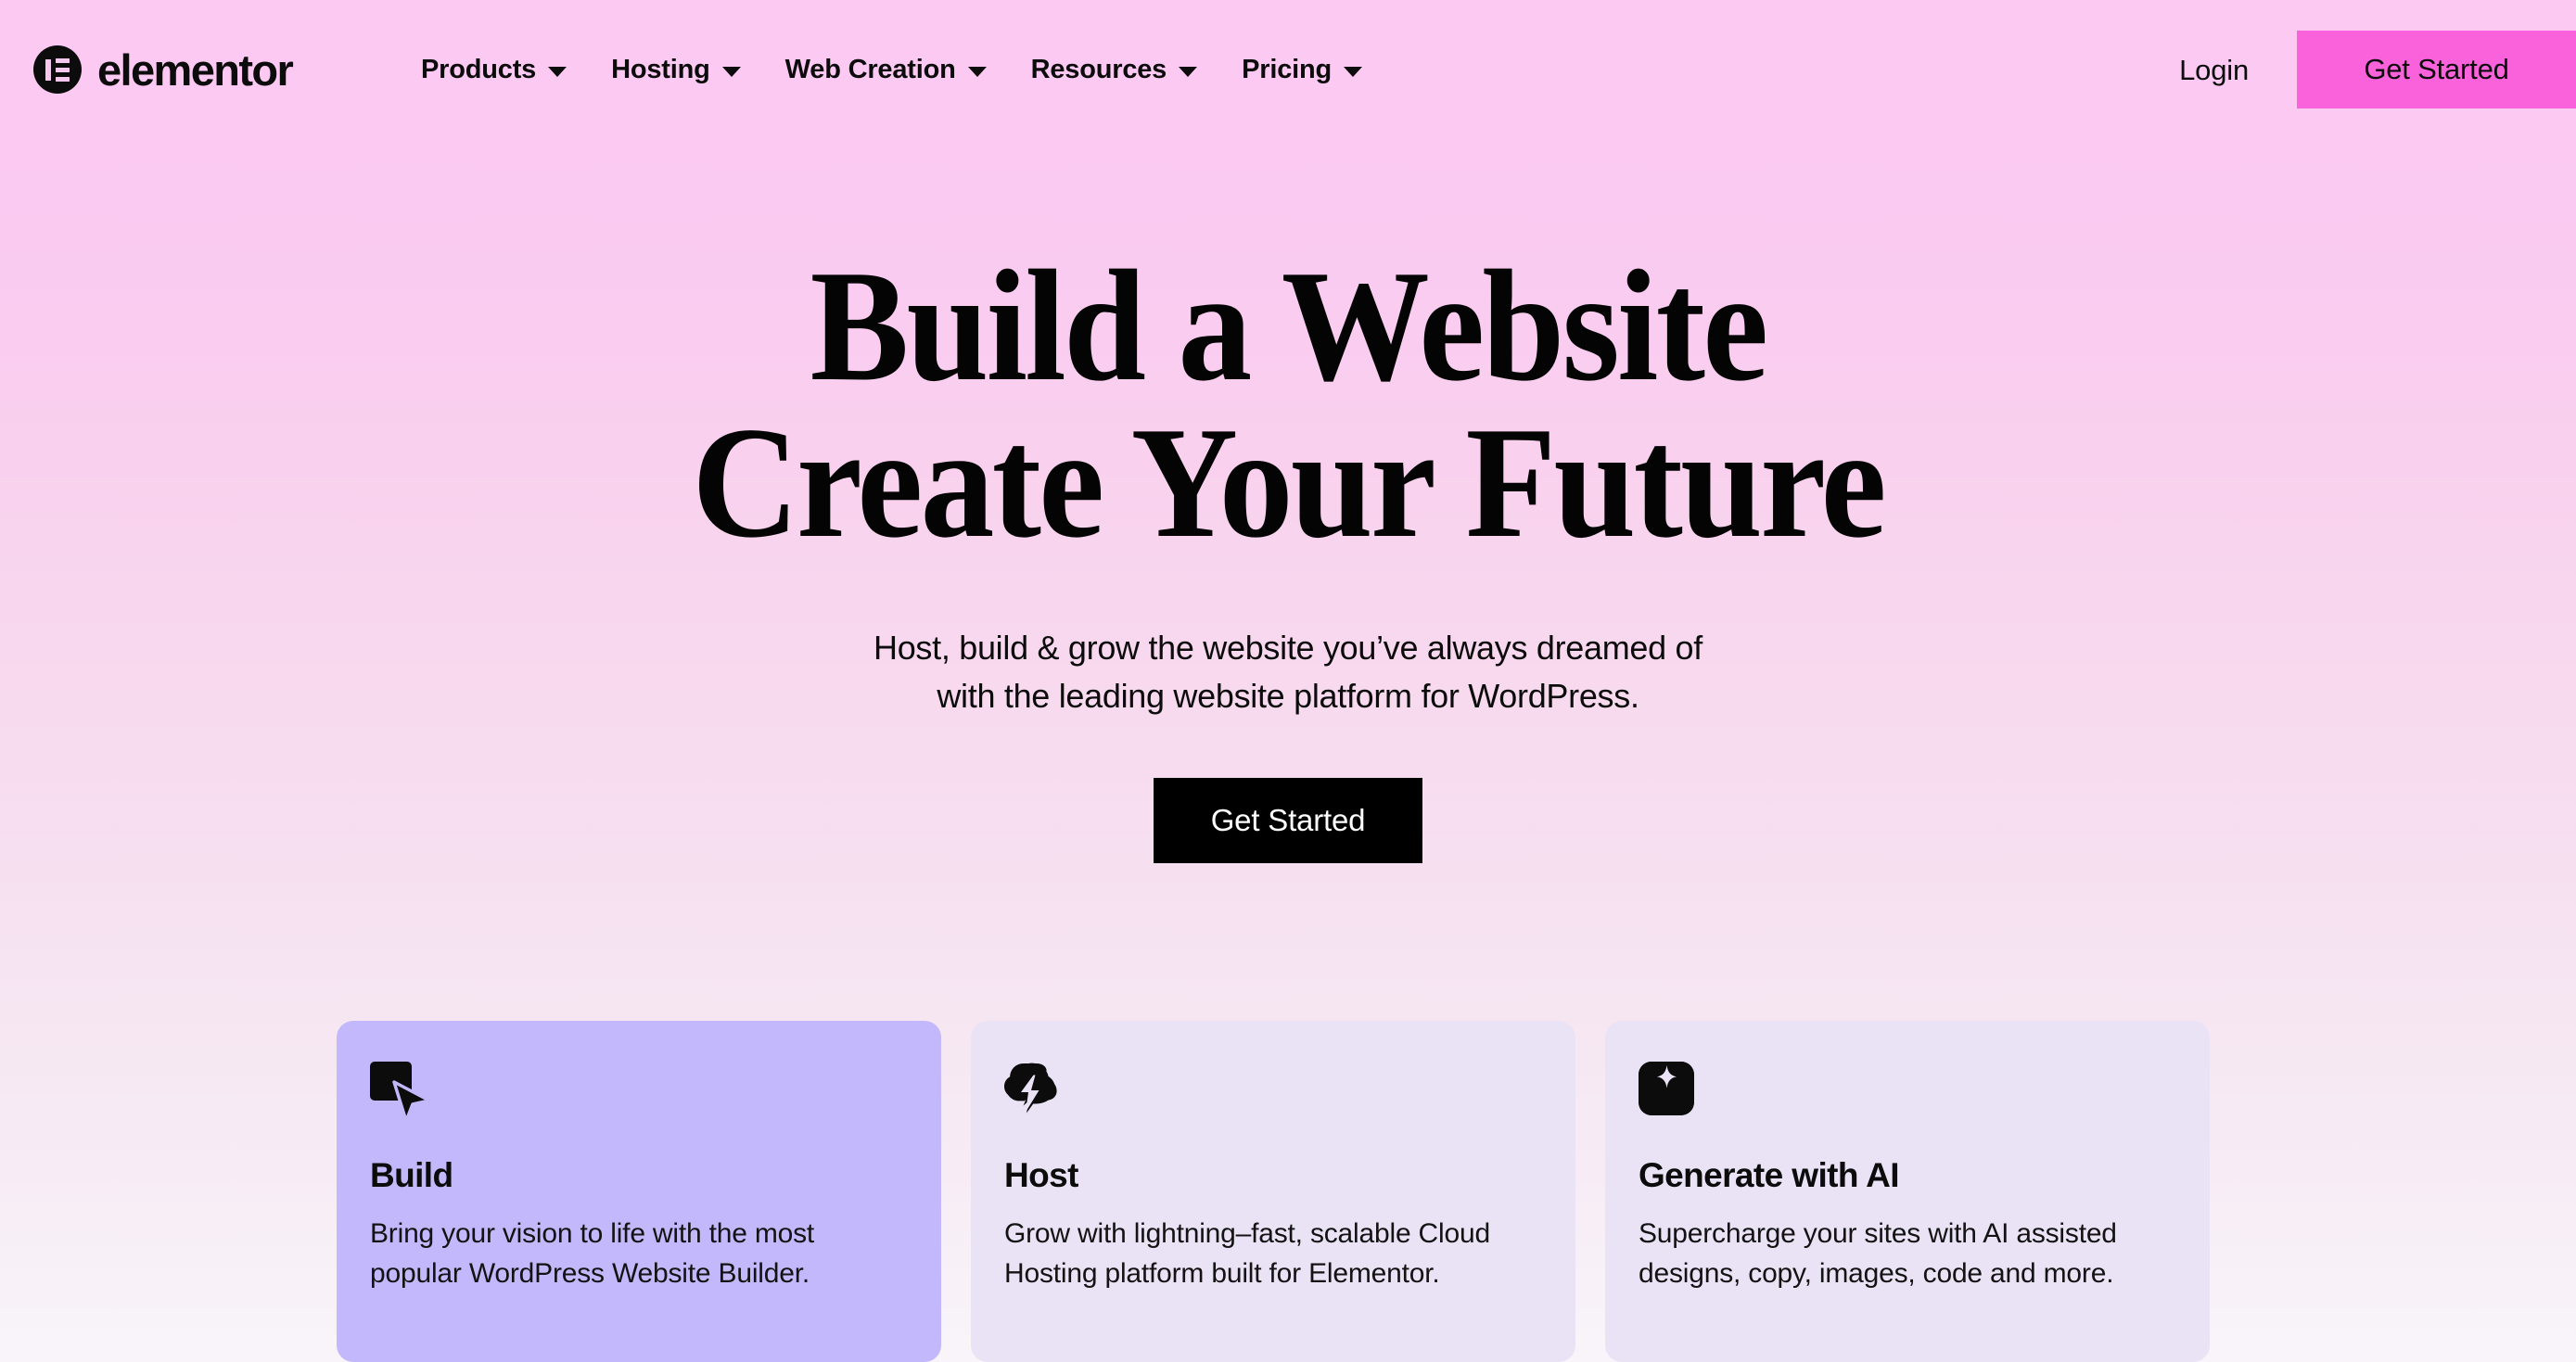 The width and height of the screenshot is (2576, 1362). I want to click on brand-name: elementor, so click(196, 70).